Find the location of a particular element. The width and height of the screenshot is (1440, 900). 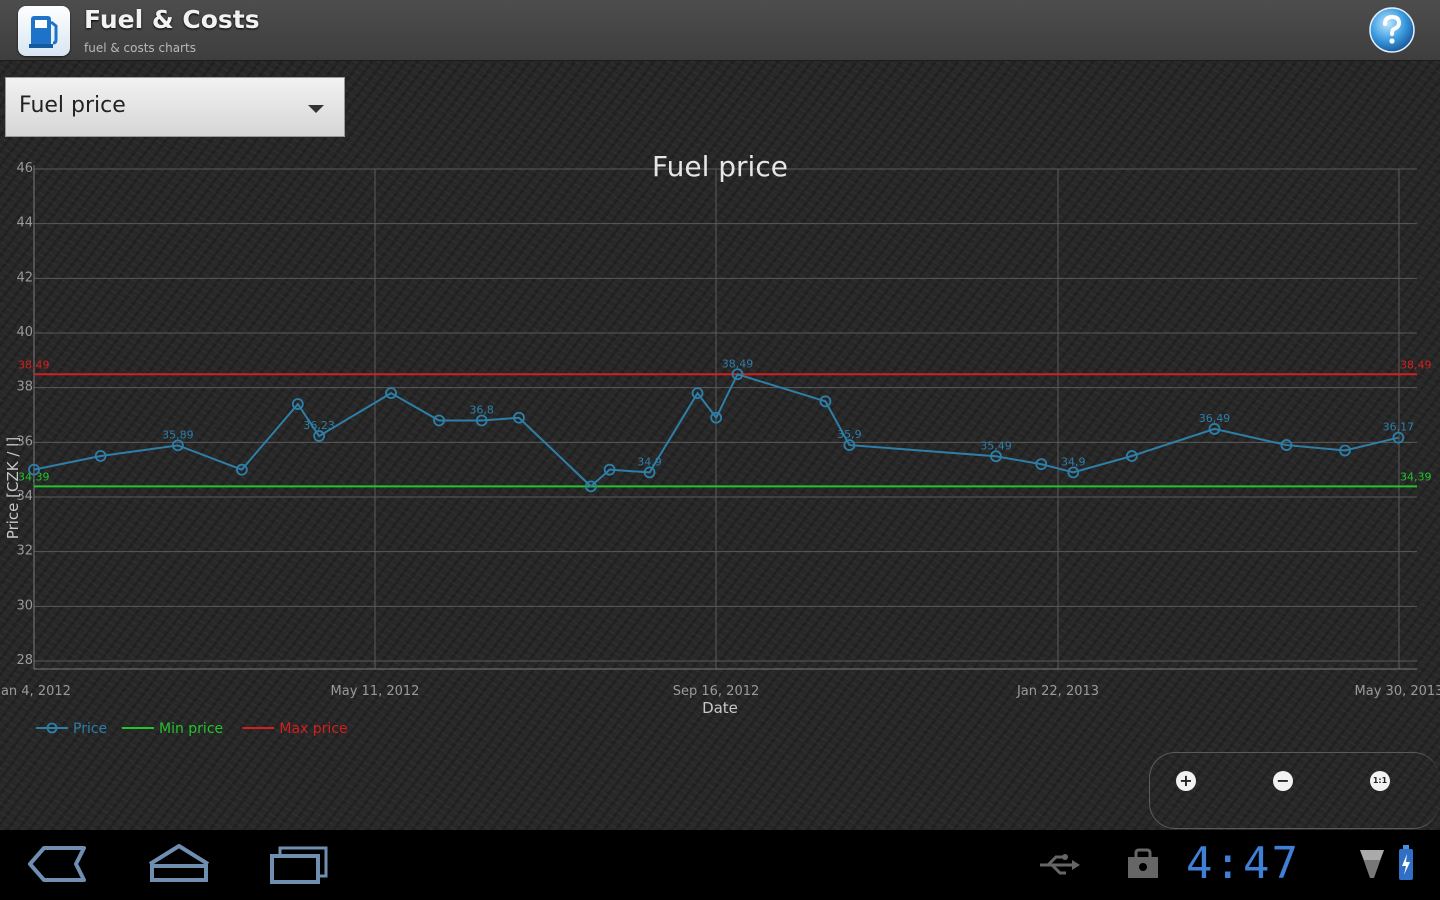

y-tick-label: 28 is located at coordinates (24, 660).